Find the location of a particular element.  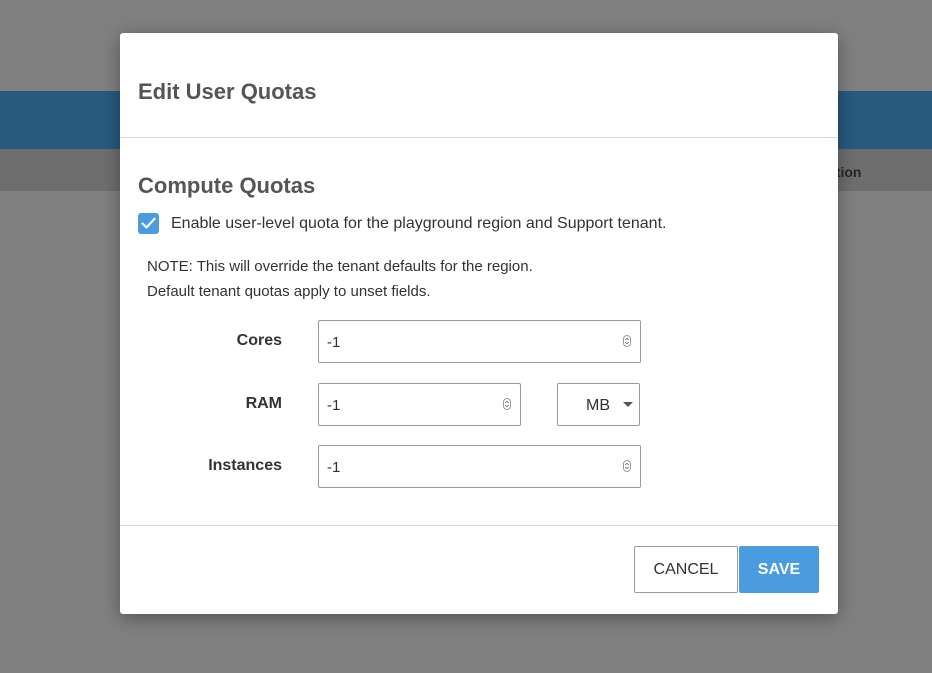

header-divider is located at coordinates (479, 137).